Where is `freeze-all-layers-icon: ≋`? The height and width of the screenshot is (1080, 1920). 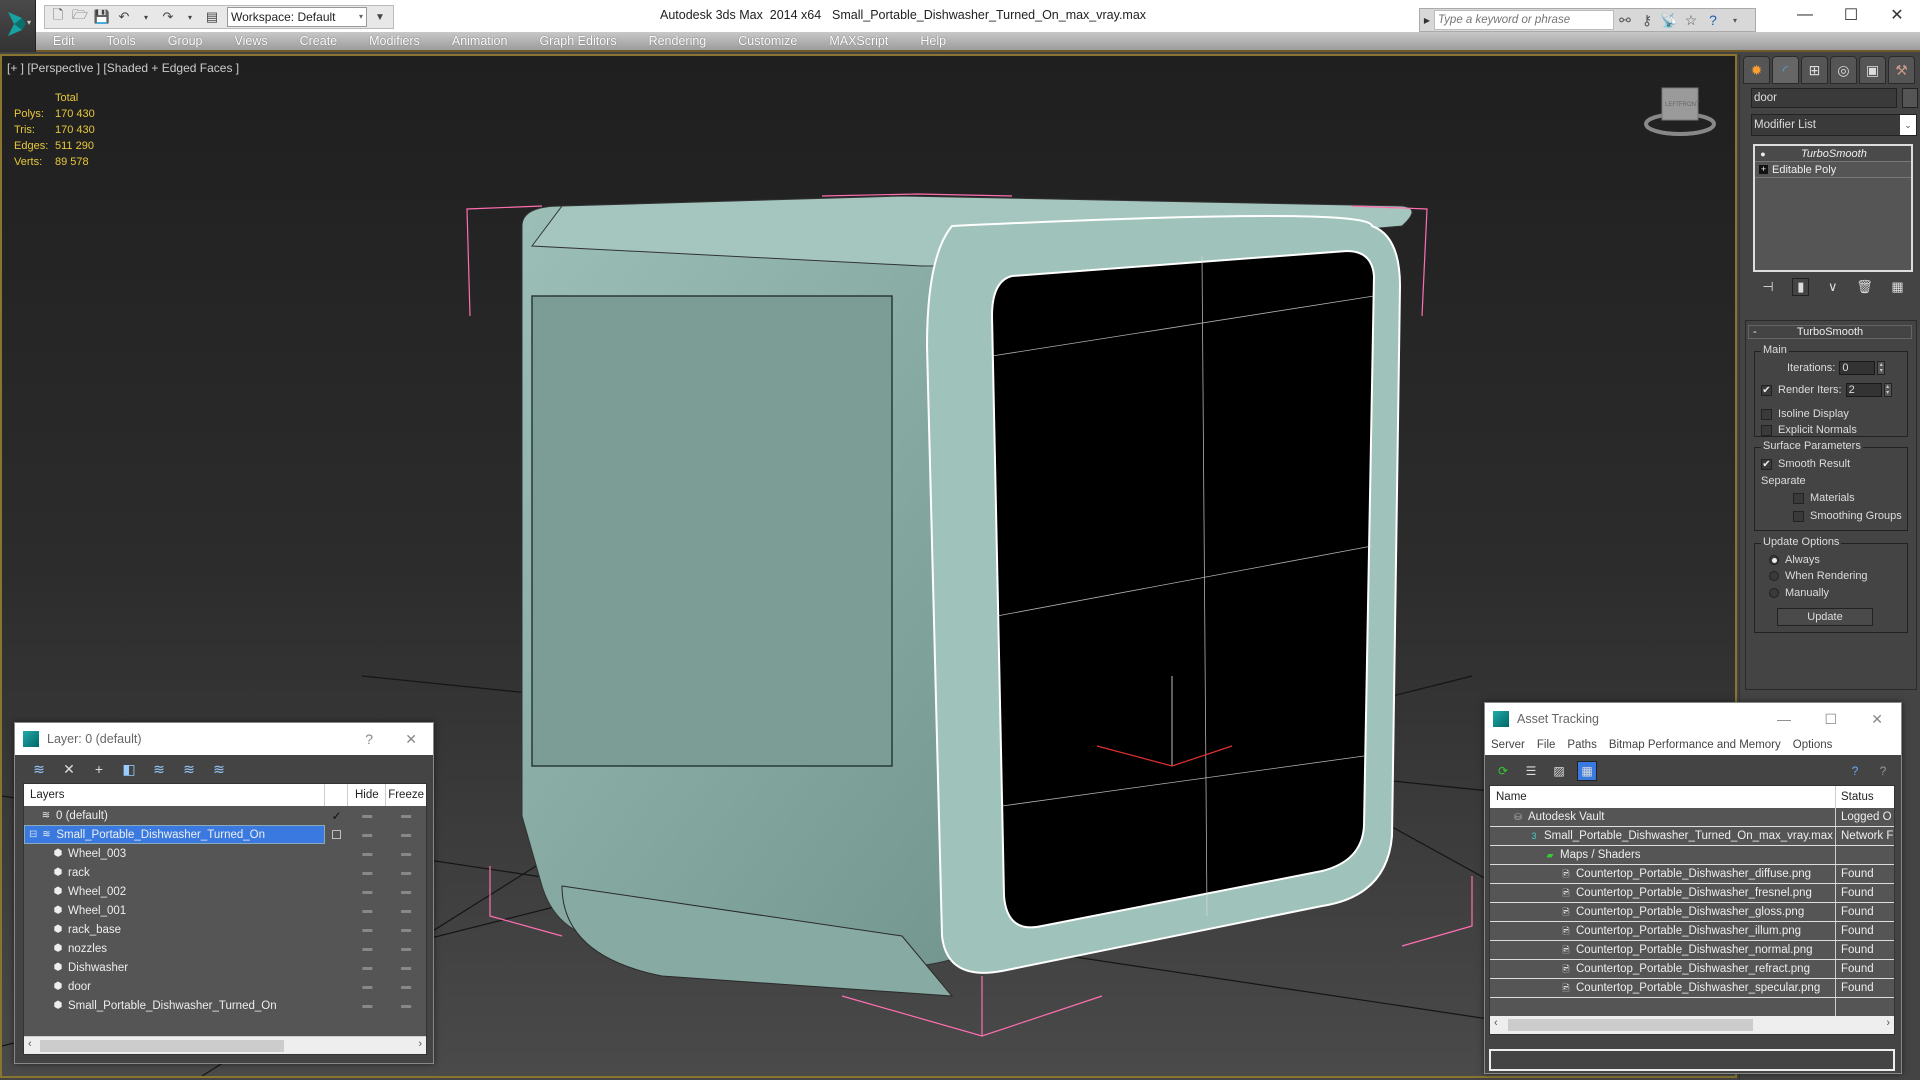
freeze-all-layers-icon: ≋ is located at coordinates (219, 769).